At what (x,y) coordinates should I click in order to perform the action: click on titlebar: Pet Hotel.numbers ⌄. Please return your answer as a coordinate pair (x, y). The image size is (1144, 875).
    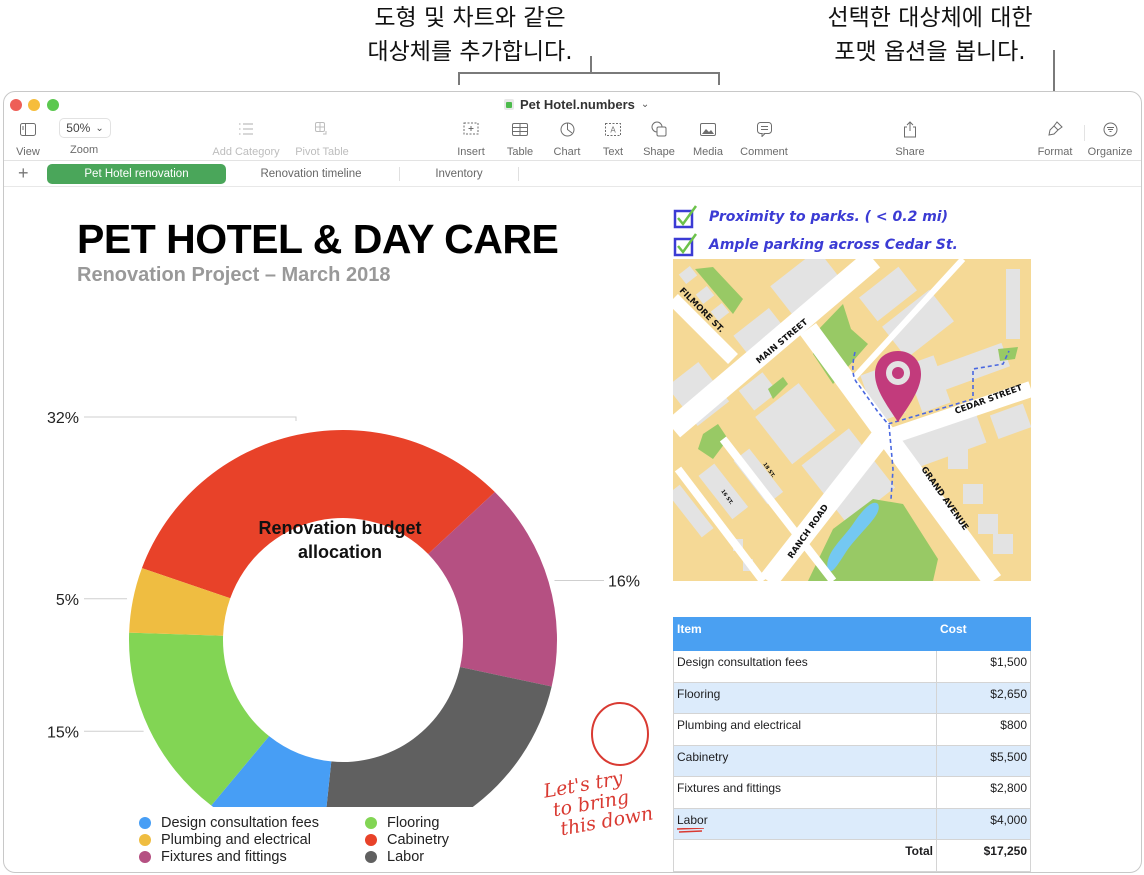
    Looking at the image, I should click on (572, 105).